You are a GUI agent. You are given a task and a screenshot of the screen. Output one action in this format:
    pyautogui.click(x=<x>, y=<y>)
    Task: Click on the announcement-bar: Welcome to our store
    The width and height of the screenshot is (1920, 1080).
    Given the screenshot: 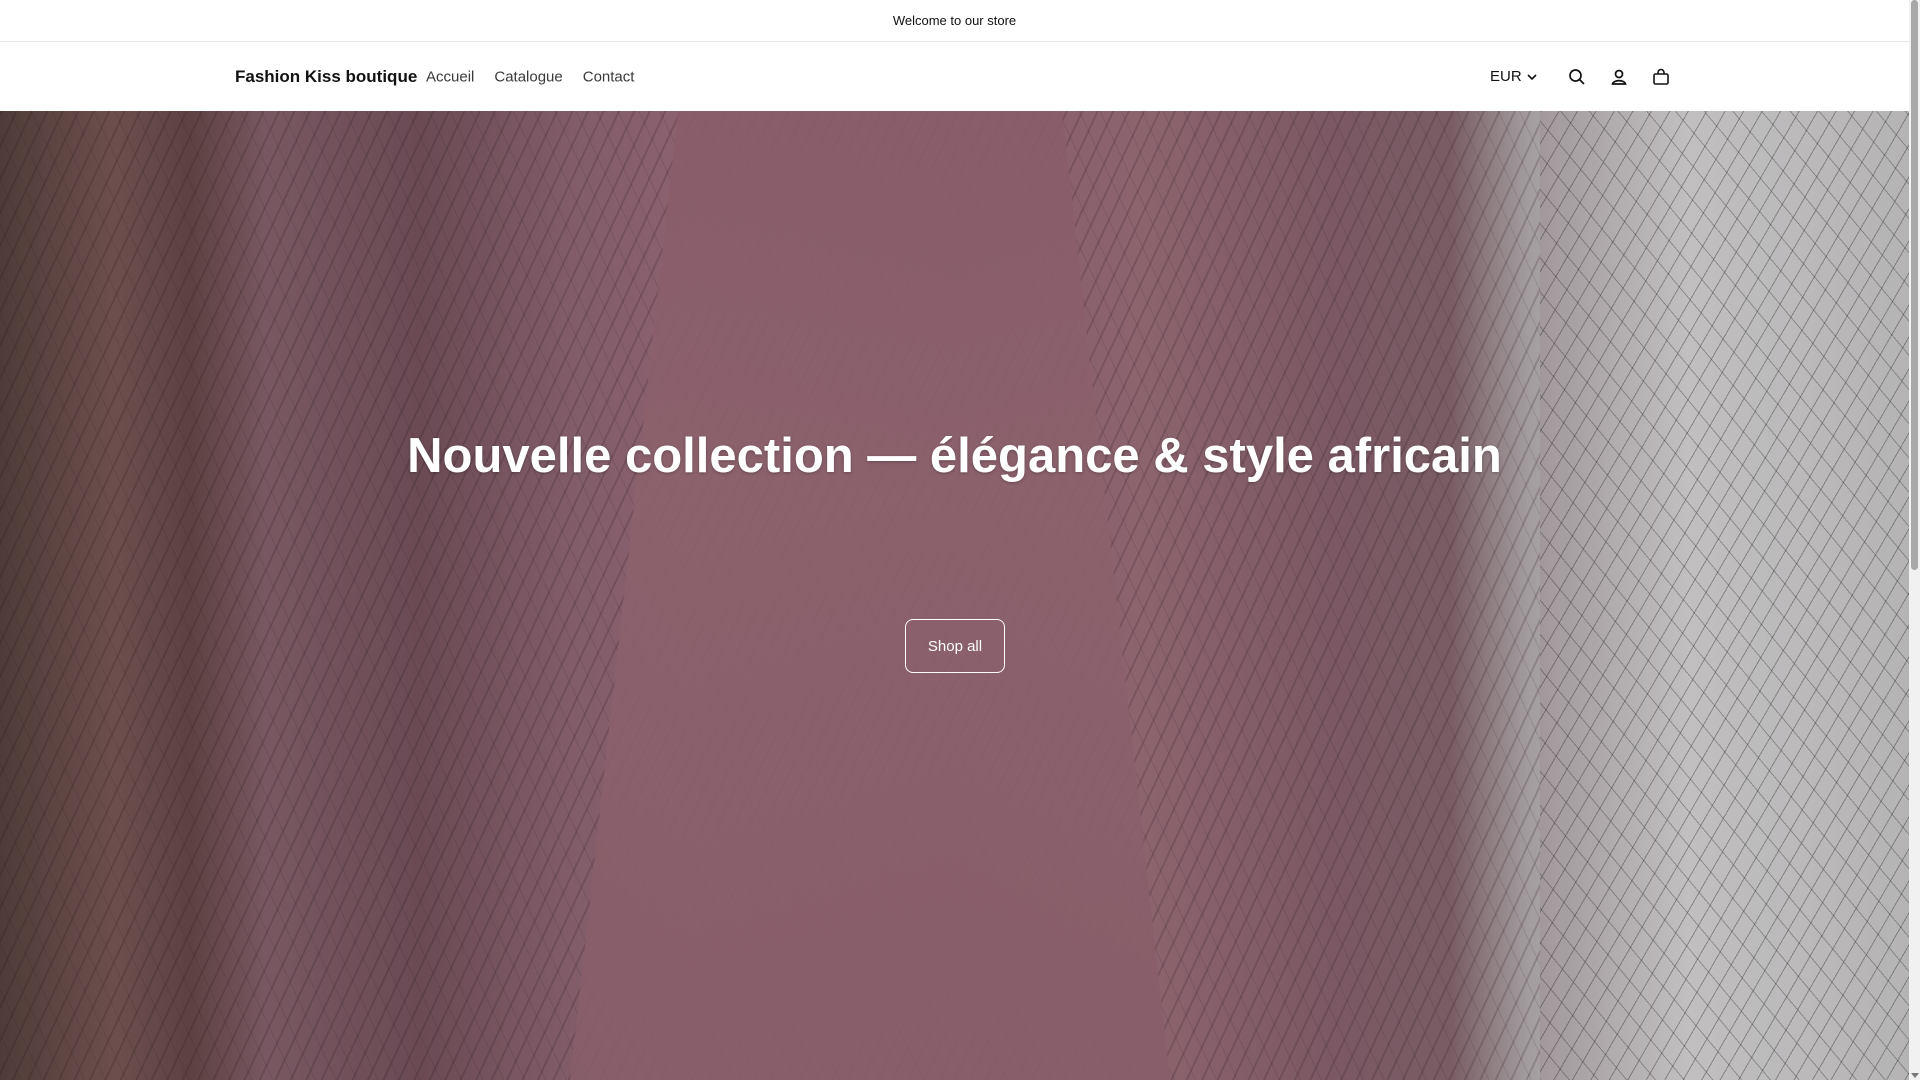 What is the action you would take?
    pyautogui.click(x=954, y=21)
    